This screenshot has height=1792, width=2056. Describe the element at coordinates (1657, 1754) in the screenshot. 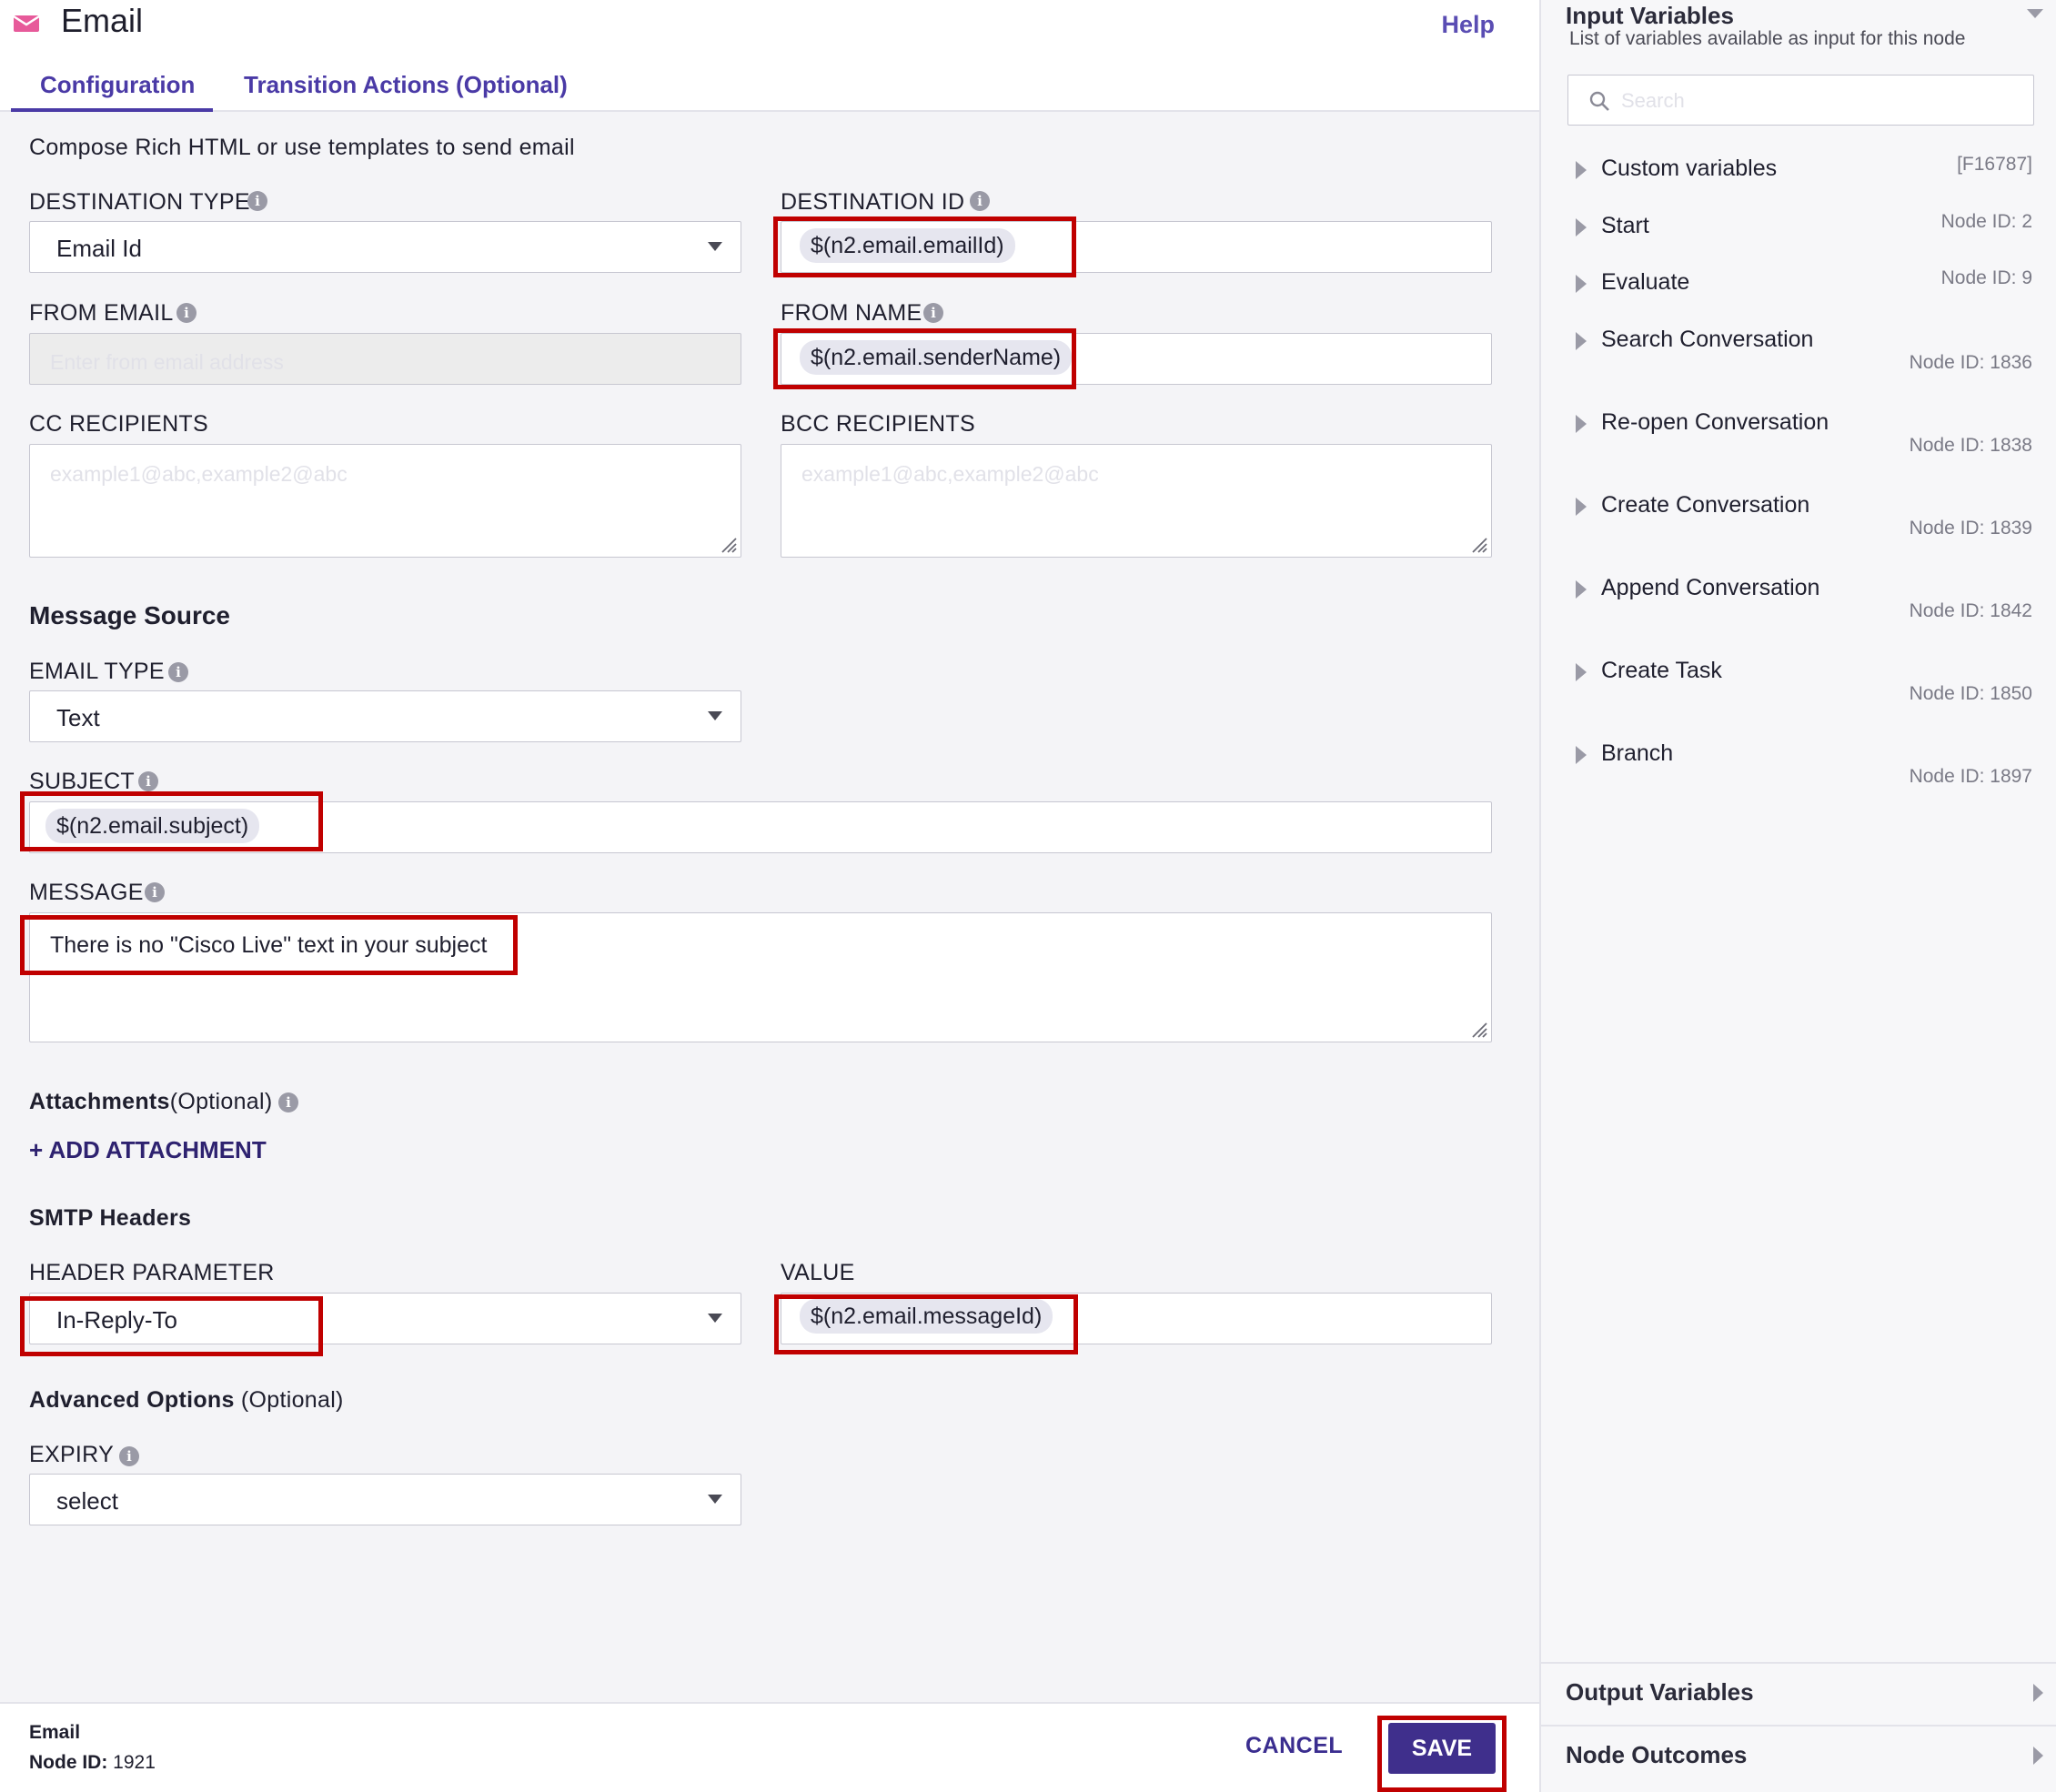

I see `node-outcomes-title: Node Outcomes` at that location.